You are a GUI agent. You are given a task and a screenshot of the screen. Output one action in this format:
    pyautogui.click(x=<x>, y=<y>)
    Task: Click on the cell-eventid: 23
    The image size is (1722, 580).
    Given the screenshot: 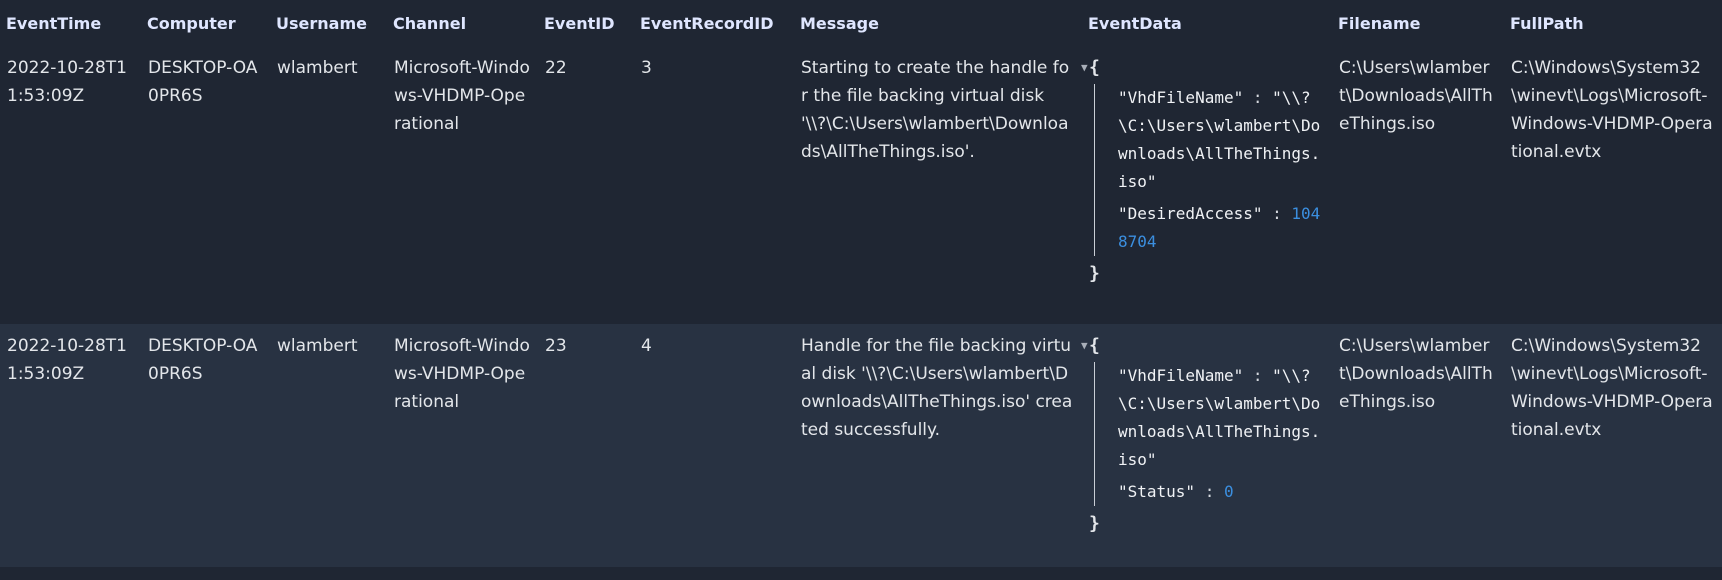 What is the action you would take?
    pyautogui.click(x=586, y=445)
    